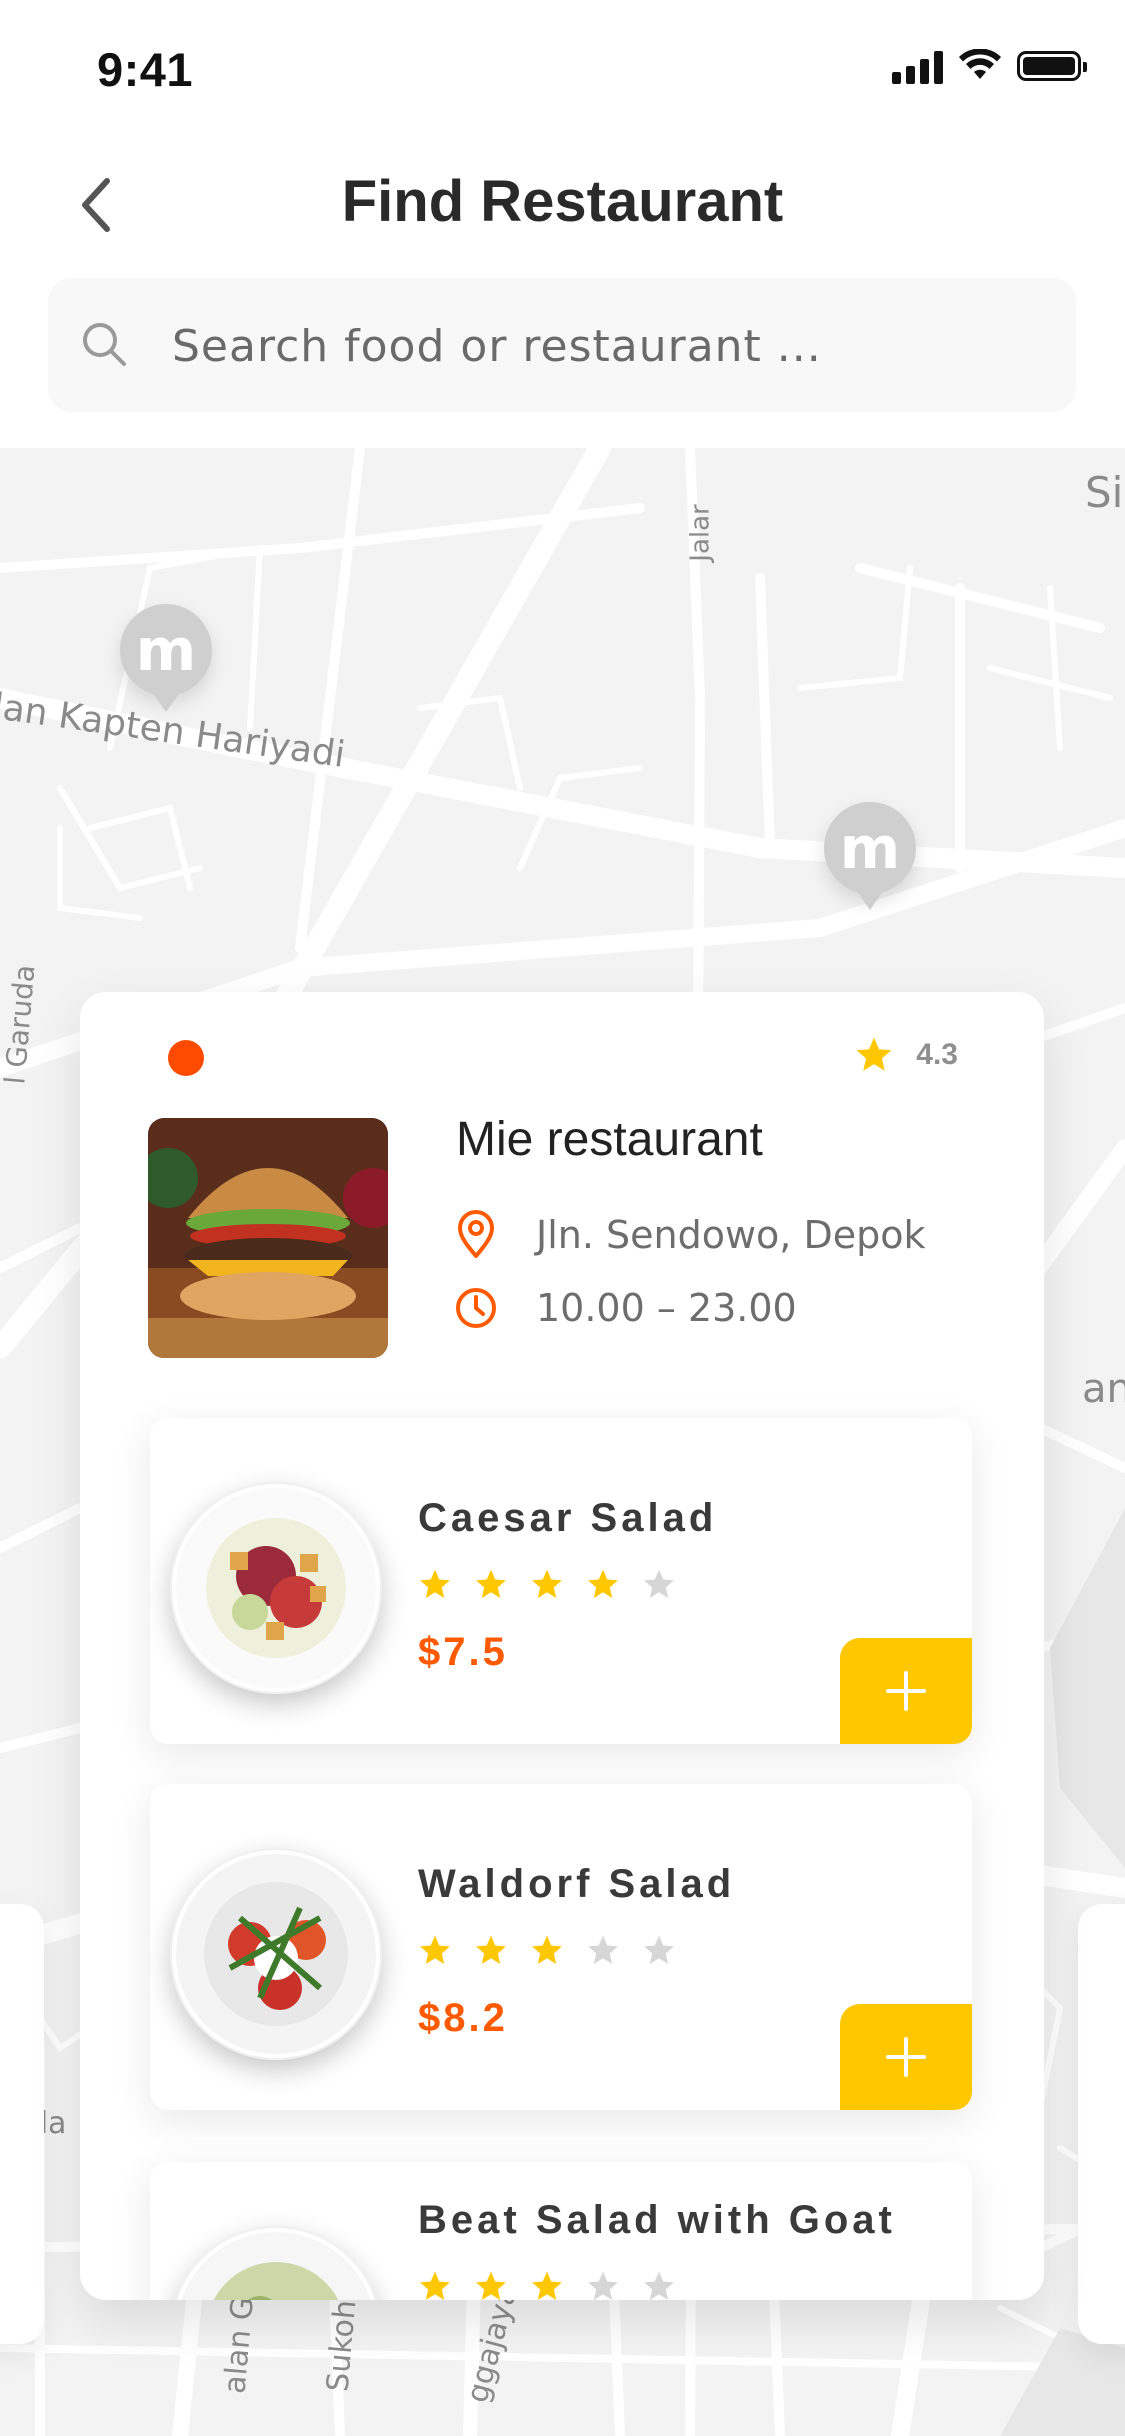 This screenshot has width=1125, height=2436. What do you see at coordinates (268, 1238) in the screenshot?
I see `restaurant-image` at bounding box center [268, 1238].